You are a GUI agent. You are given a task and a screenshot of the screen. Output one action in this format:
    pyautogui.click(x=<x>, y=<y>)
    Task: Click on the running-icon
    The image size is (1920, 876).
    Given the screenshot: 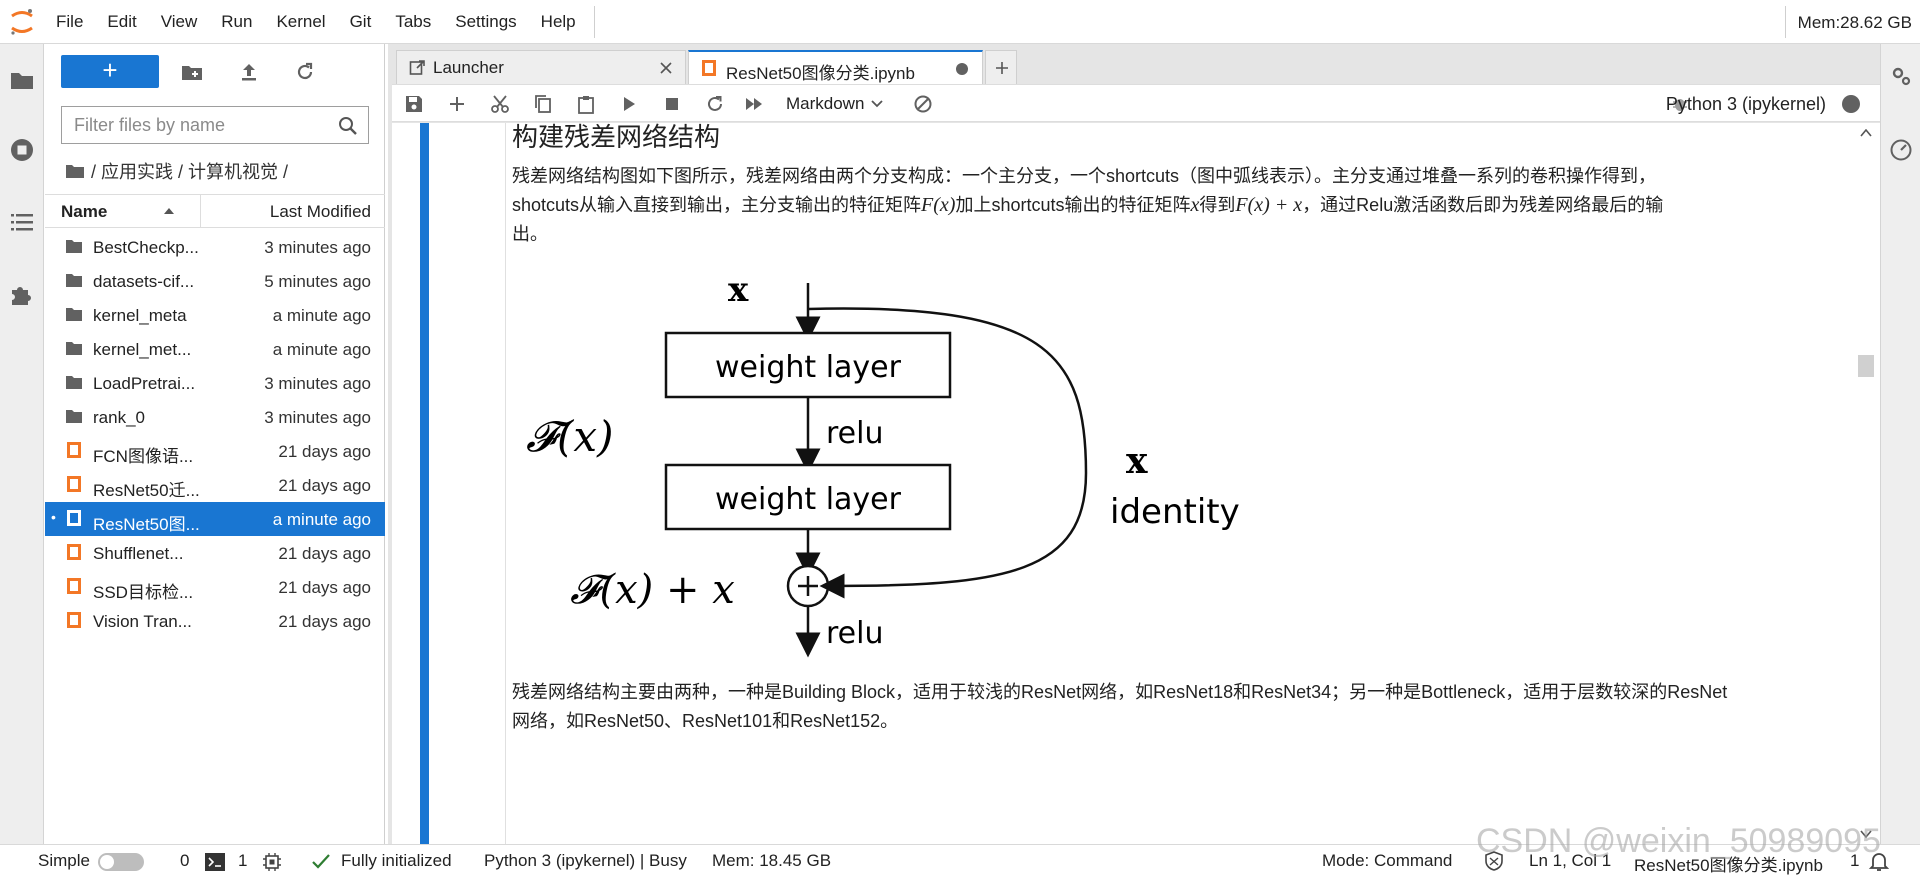 What is the action you would take?
    pyautogui.click(x=22, y=150)
    